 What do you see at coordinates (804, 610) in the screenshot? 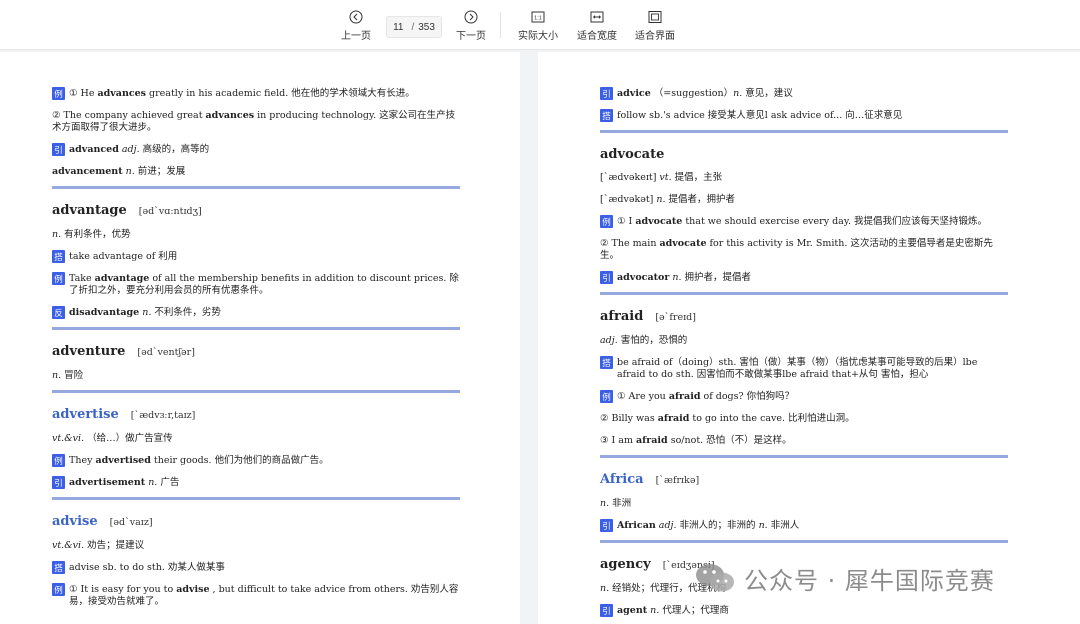
I see `entry-line: 引 agent n. 代理人；代理商` at bounding box center [804, 610].